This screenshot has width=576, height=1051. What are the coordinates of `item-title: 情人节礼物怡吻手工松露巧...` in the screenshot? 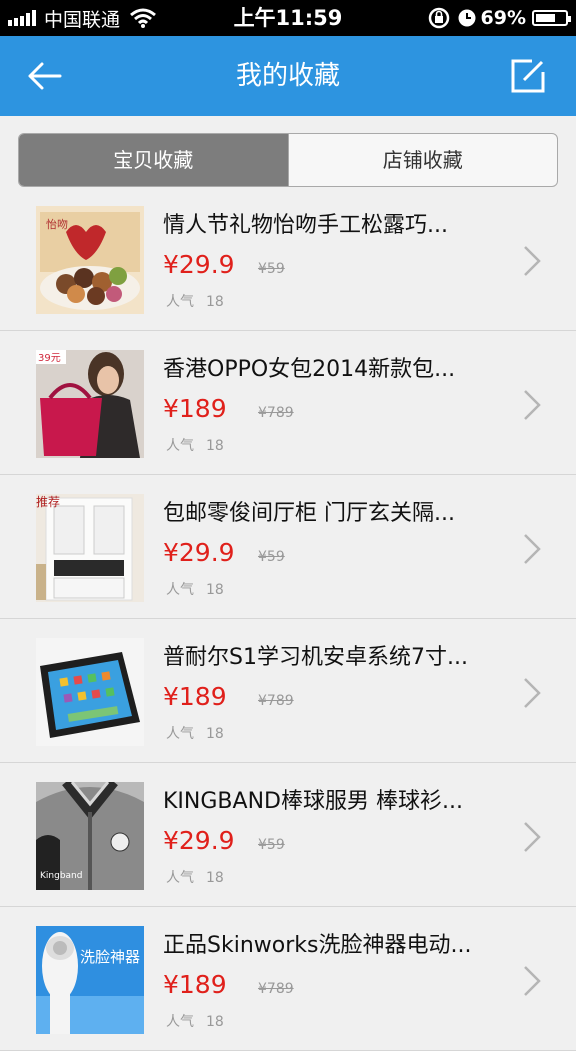 It's located at (305, 225).